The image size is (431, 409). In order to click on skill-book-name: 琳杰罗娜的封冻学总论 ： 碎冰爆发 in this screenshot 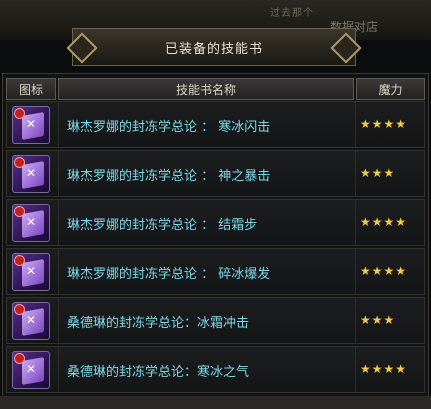, I will do `click(169, 274)`.